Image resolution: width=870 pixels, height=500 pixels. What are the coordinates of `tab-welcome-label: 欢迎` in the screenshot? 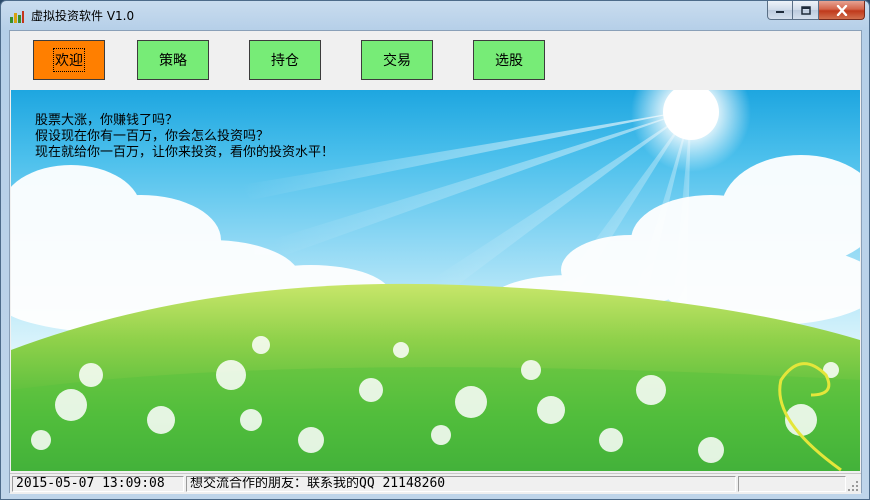 It's located at (69, 60).